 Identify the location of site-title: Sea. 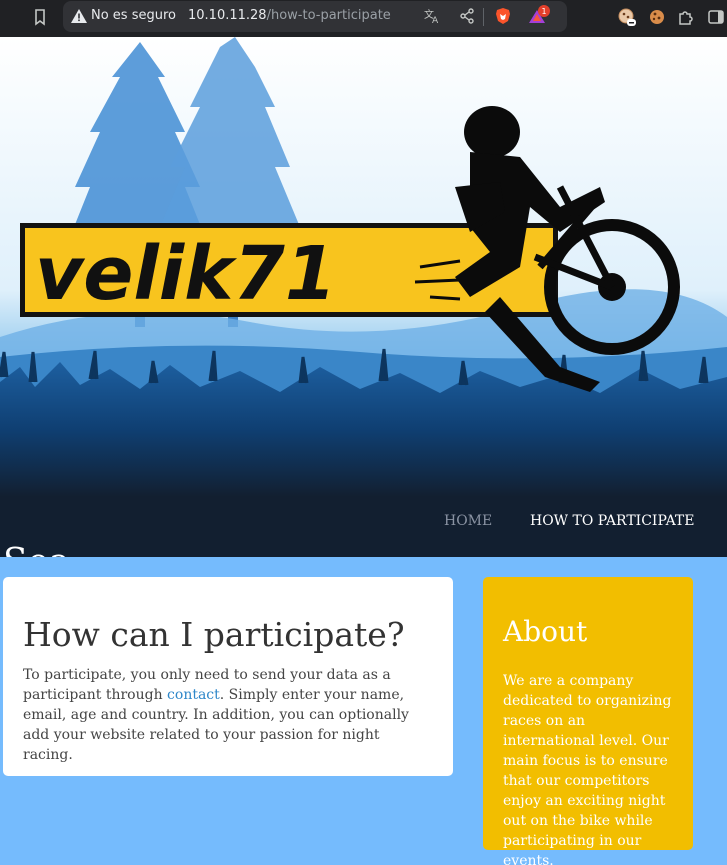
(36, 549).